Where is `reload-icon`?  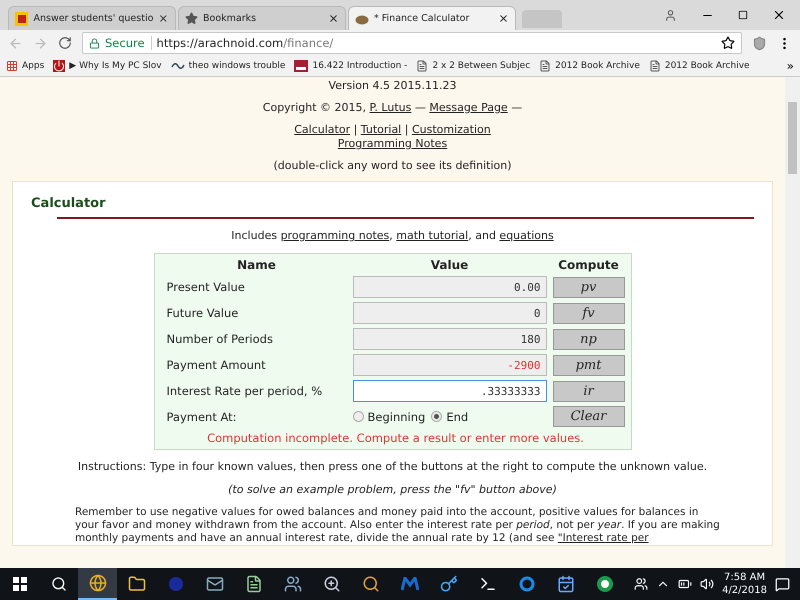
reload-icon is located at coordinates (65, 43).